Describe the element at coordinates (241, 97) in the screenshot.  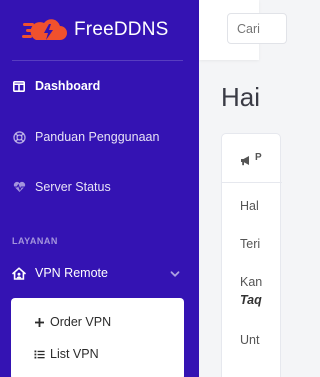
I see `page-title: Hai` at that location.